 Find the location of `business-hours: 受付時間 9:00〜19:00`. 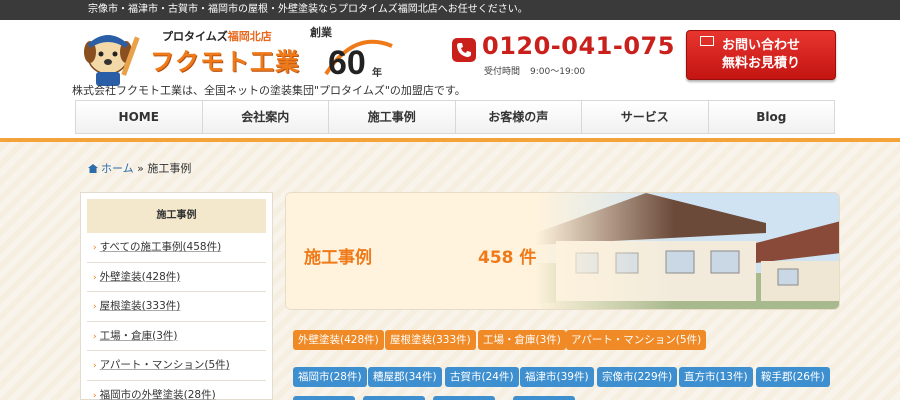

business-hours: 受付時間 9:00〜19:00 is located at coordinates (539, 70).